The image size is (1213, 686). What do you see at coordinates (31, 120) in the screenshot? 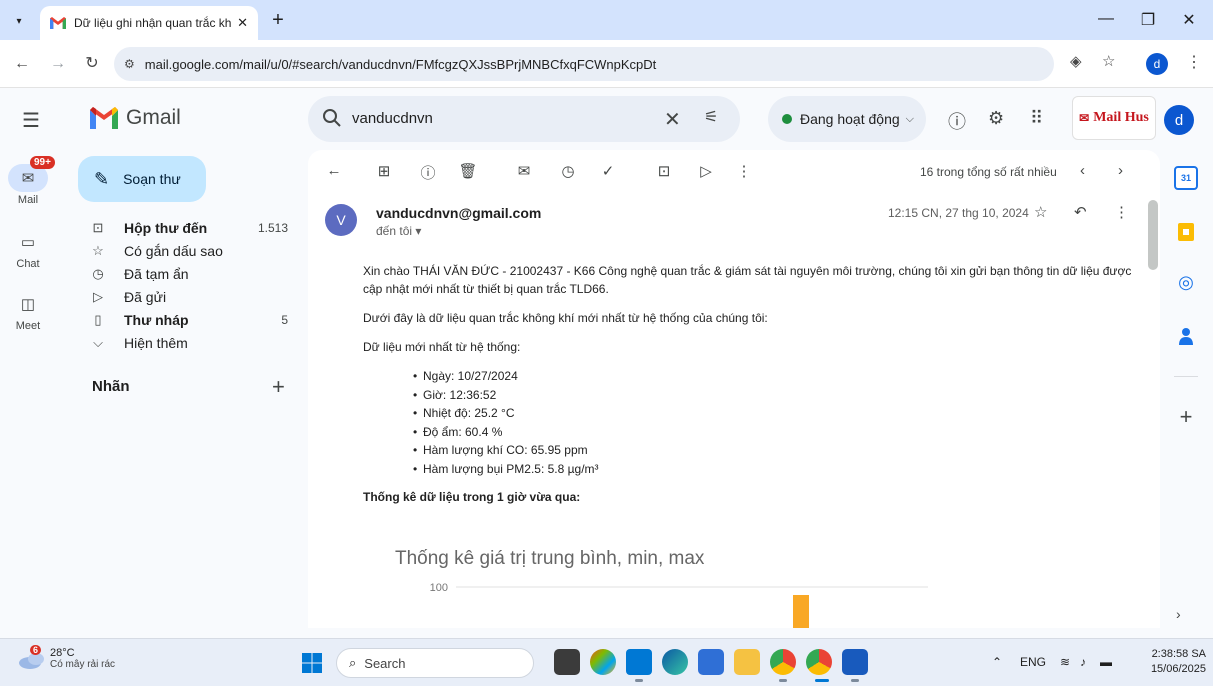
I see `main-menu-icon: ☰` at bounding box center [31, 120].